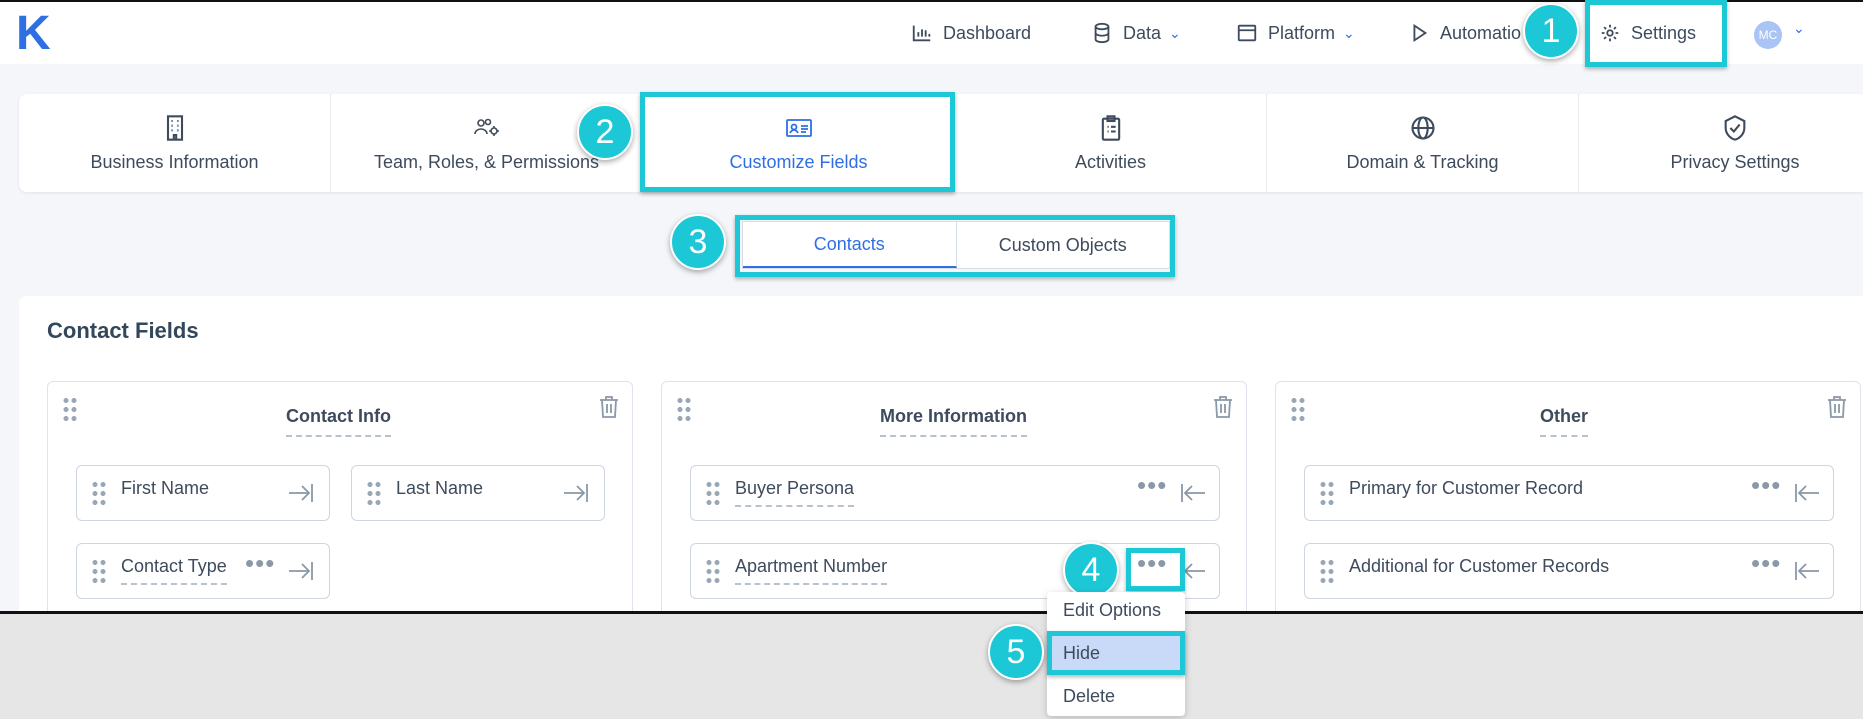 This screenshot has width=1863, height=719. What do you see at coordinates (440, 488) in the screenshot?
I see `field-label: Last Name` at bounding box center [440, 488].